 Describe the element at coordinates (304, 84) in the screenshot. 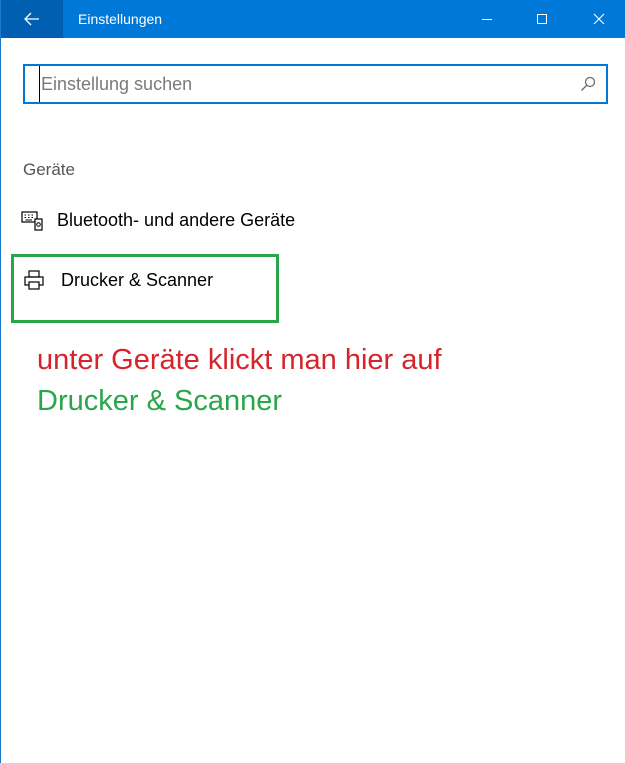

I see `search-input` at that location.